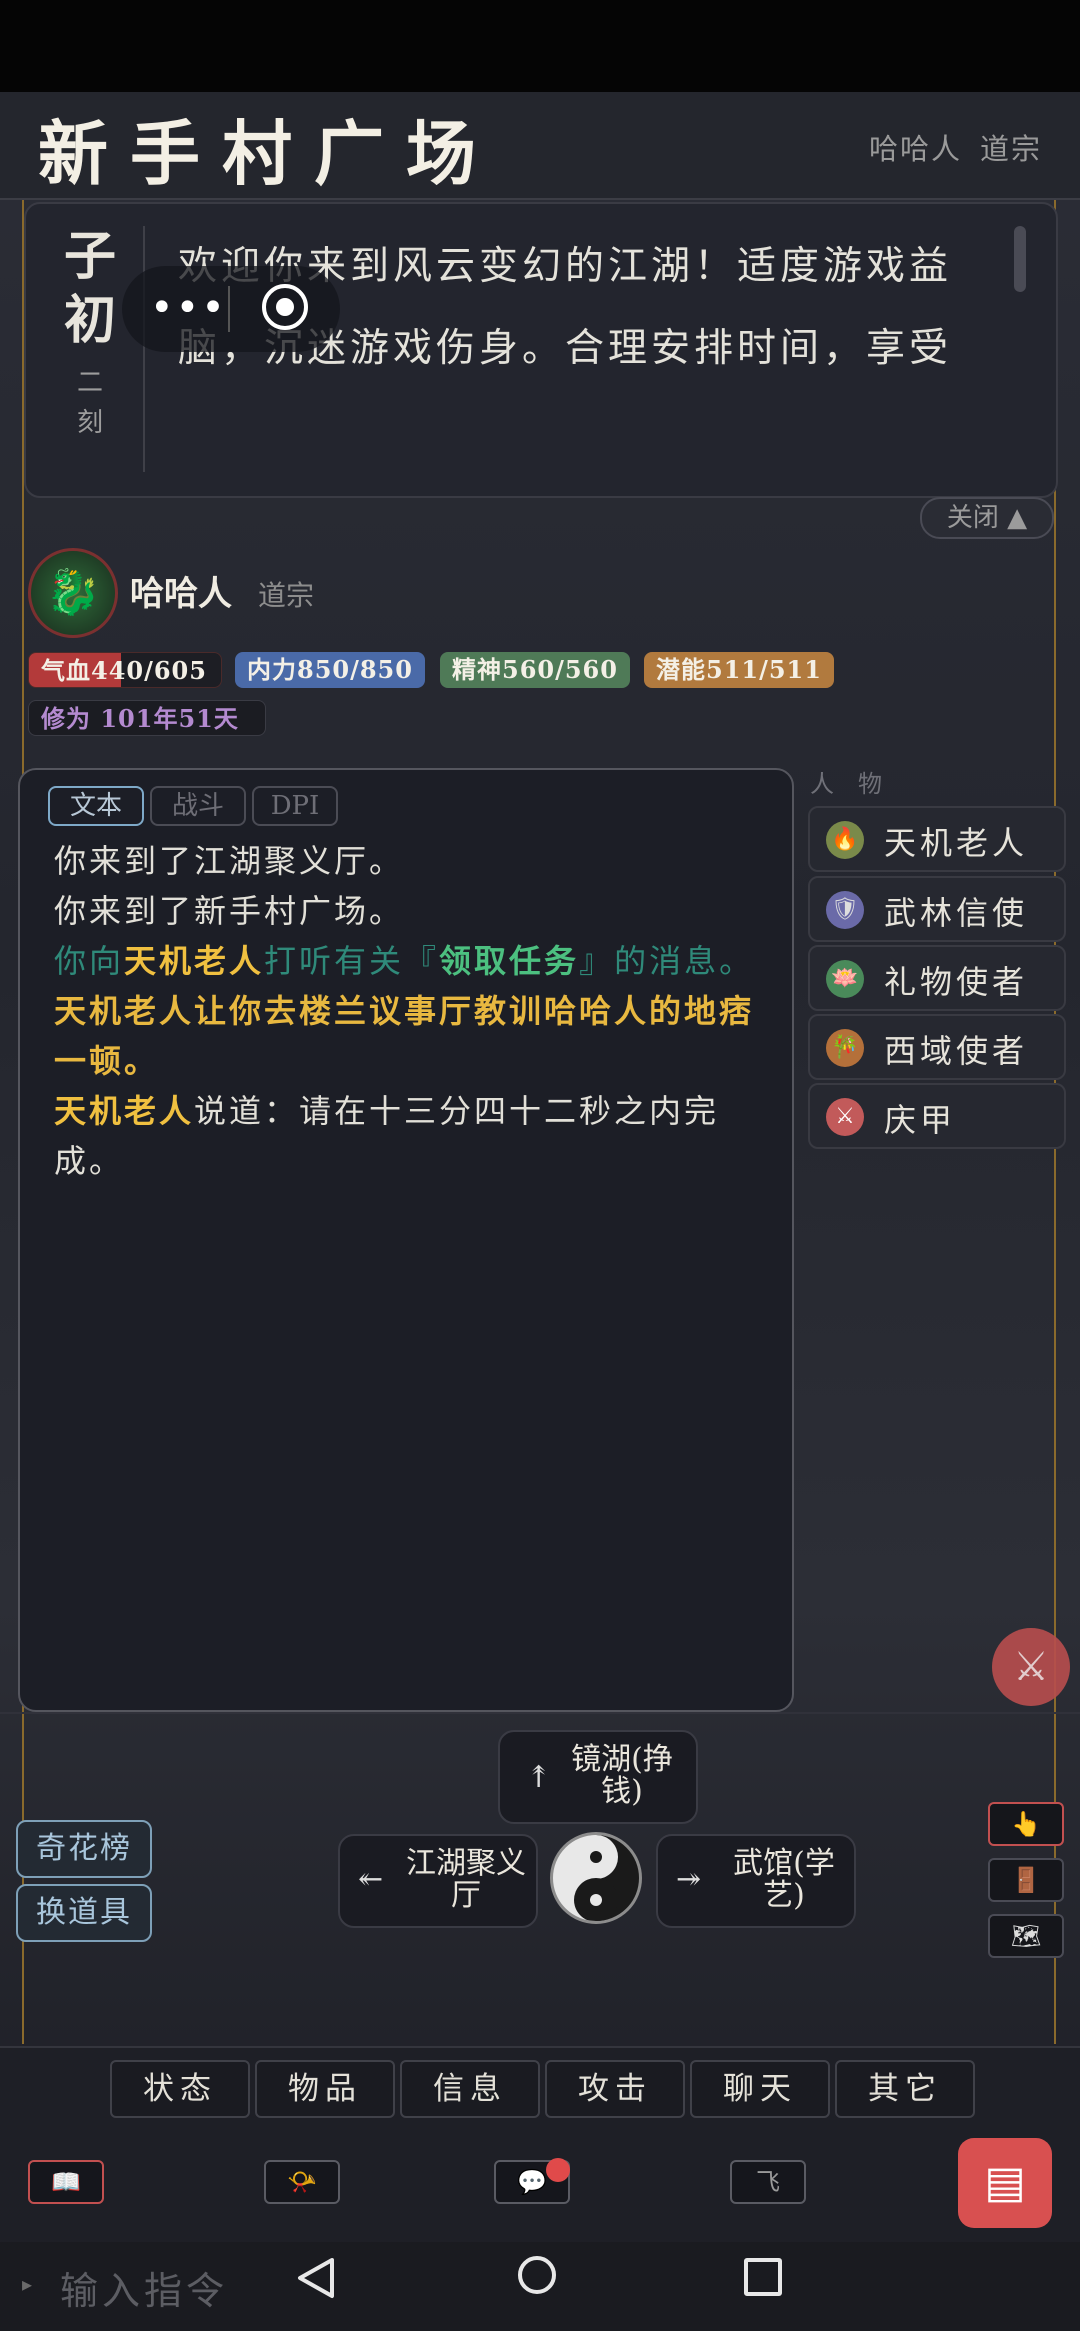 This screenshot has height=2331, width=1080. What do you see at coordinates (509, 961) in the screenshot?
I see `topic-link: 领取任务` at bounding box center [509, 961].